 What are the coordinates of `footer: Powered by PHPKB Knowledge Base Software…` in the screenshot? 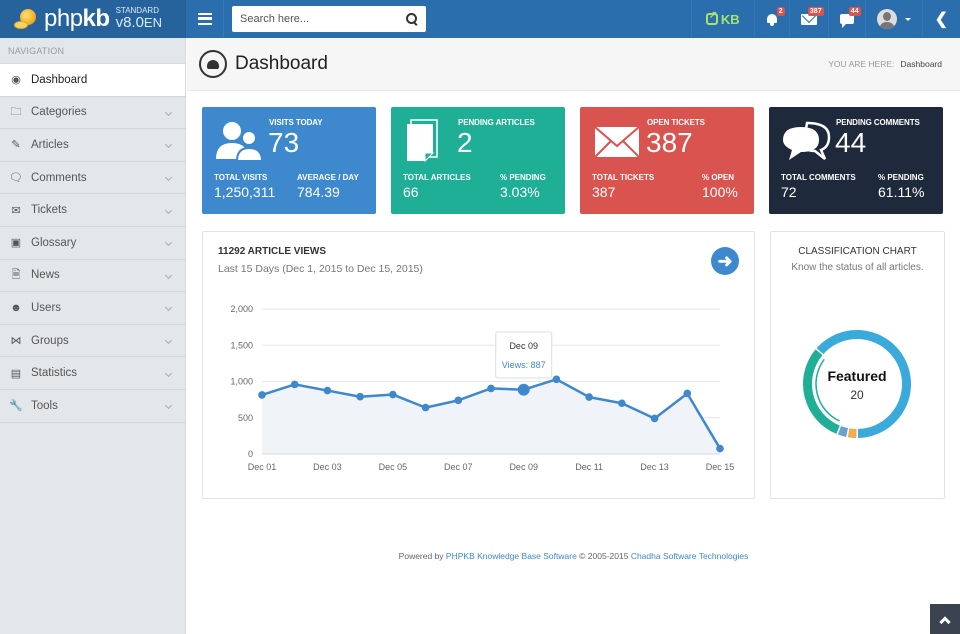 It's located at (573, 556).